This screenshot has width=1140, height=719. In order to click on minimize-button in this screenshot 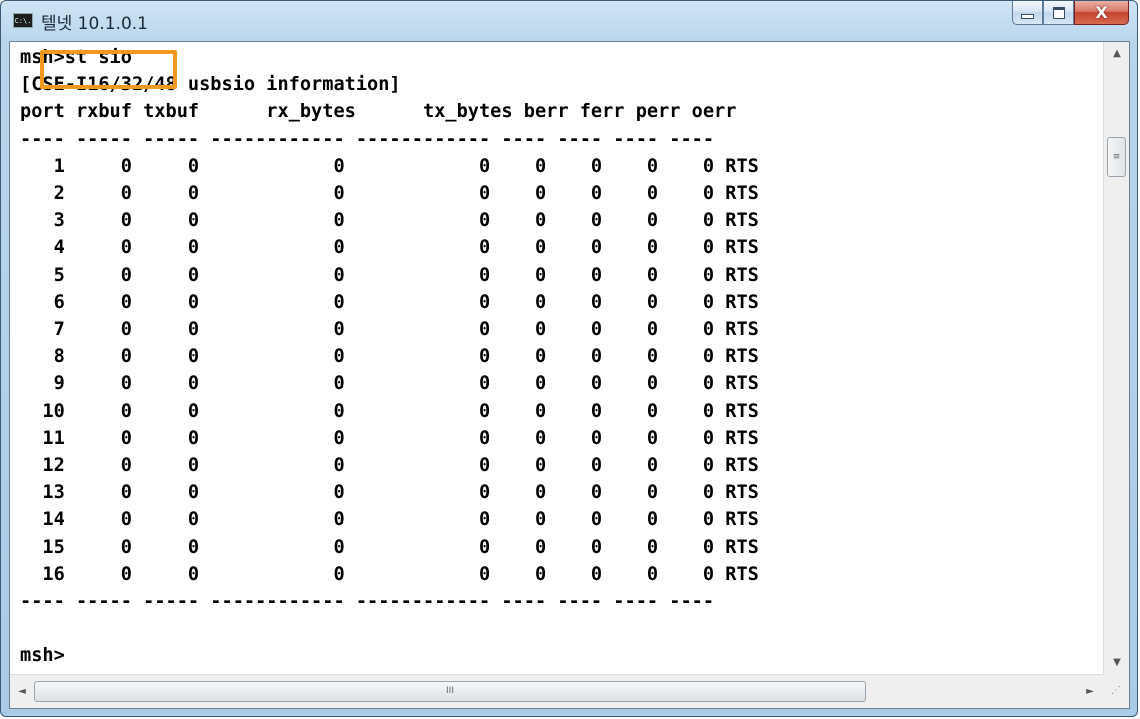, I will do `click(1027, 13)`.